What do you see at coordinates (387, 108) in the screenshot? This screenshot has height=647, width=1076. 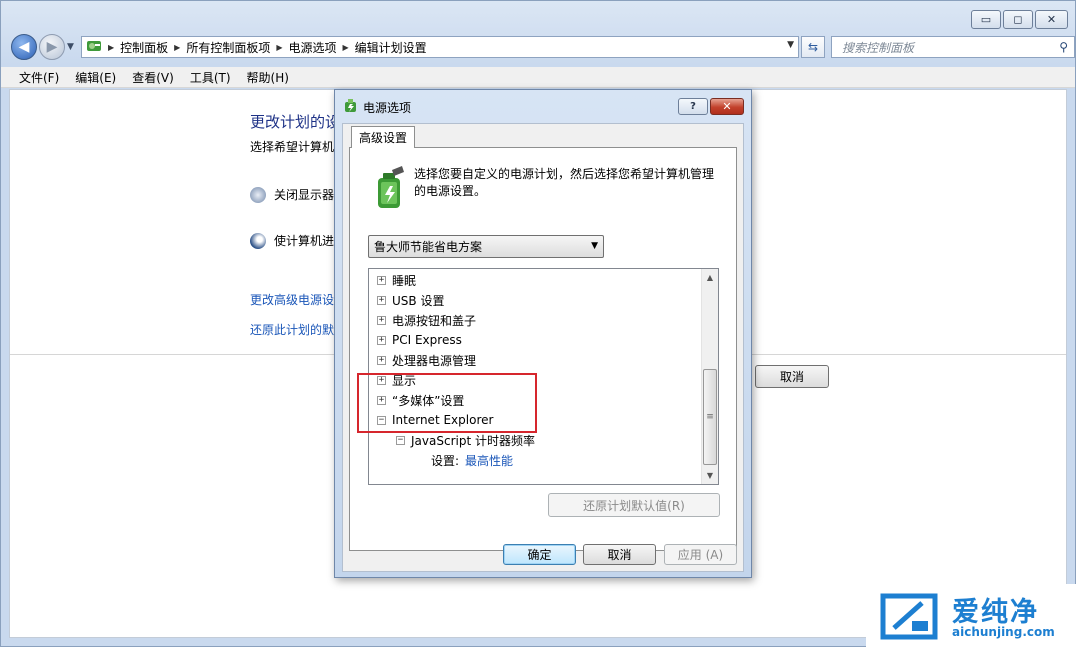 I see `dialog-title: 电源选项` at bounding box center [387, 108].